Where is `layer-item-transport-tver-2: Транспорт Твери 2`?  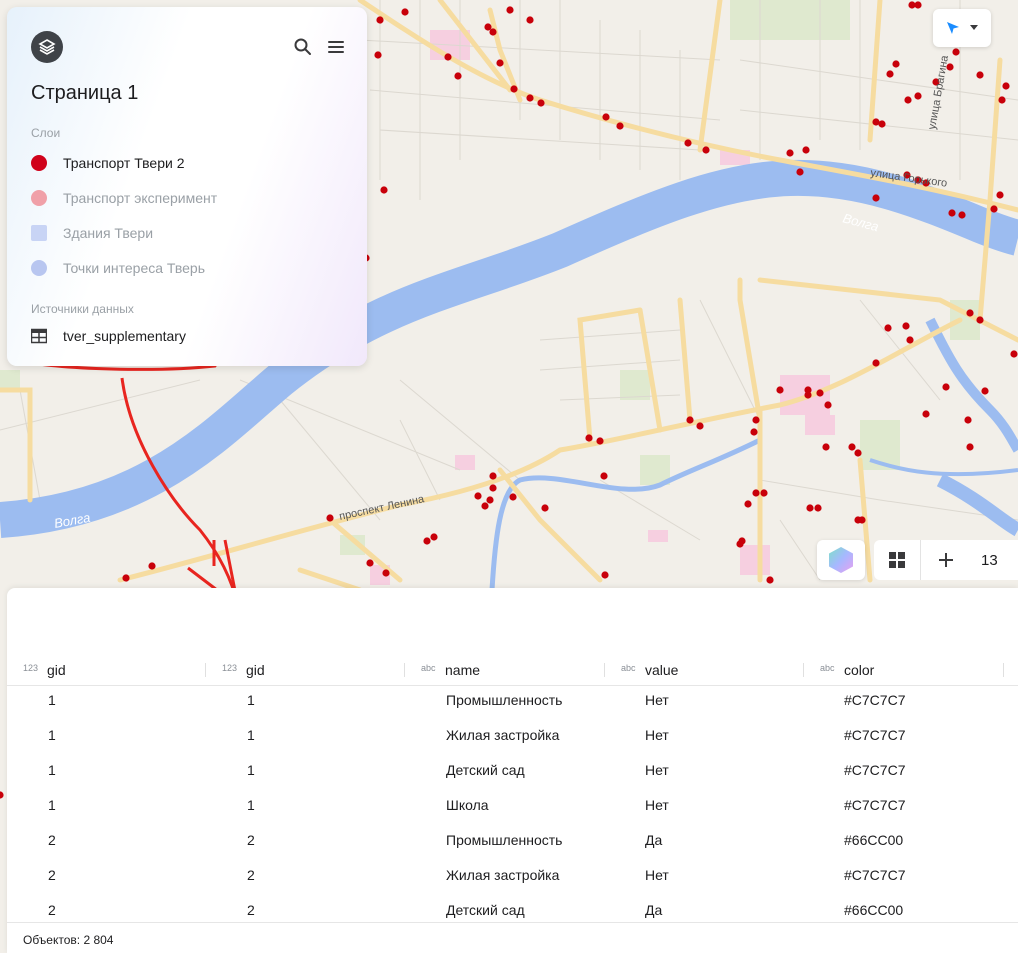
layer-item-transport-tver-2: Транспорт Твери 2 is located at coordinates (108, 163).